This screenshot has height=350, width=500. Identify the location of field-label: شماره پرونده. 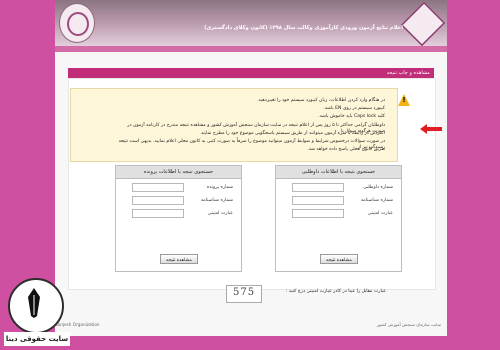
(219, 187).